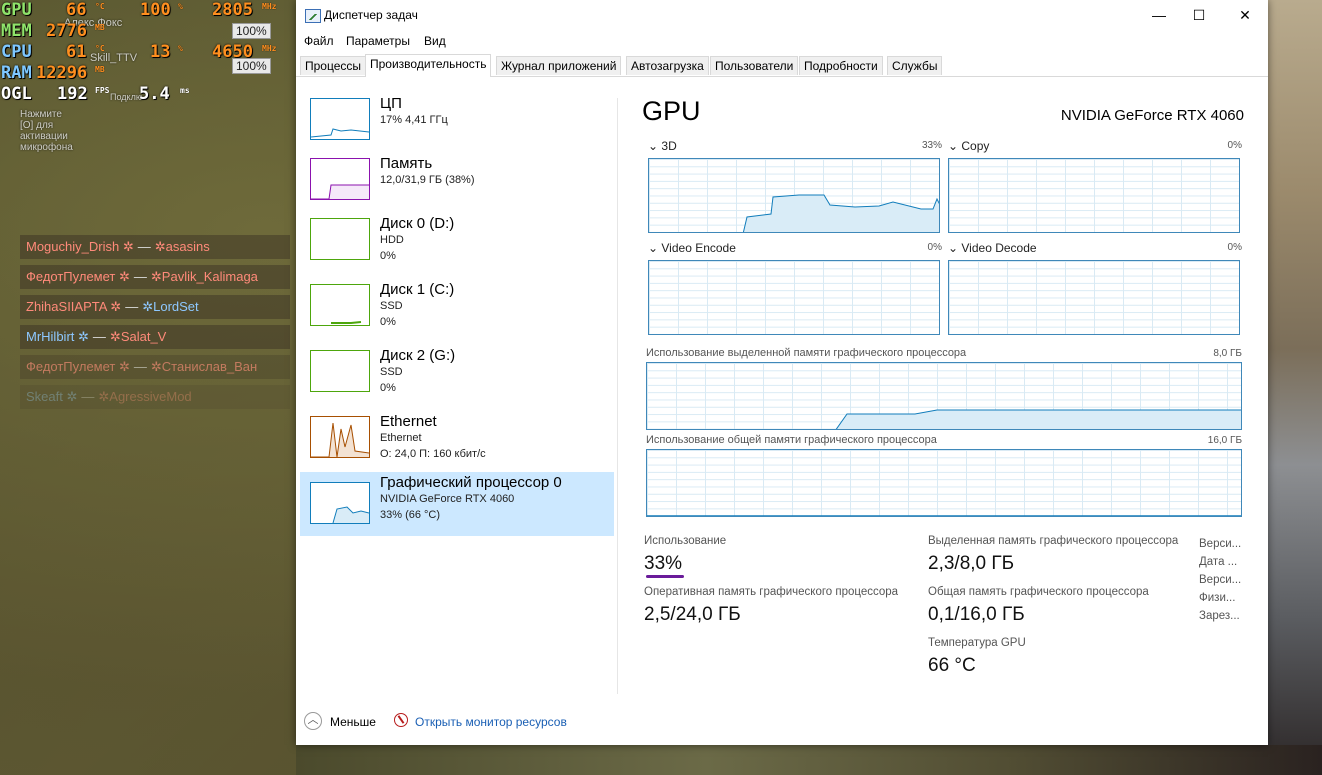 The height and width of the screenshot is (775, 1322). I want to click on osd-cpu-label: CPU, so click(16, 52).